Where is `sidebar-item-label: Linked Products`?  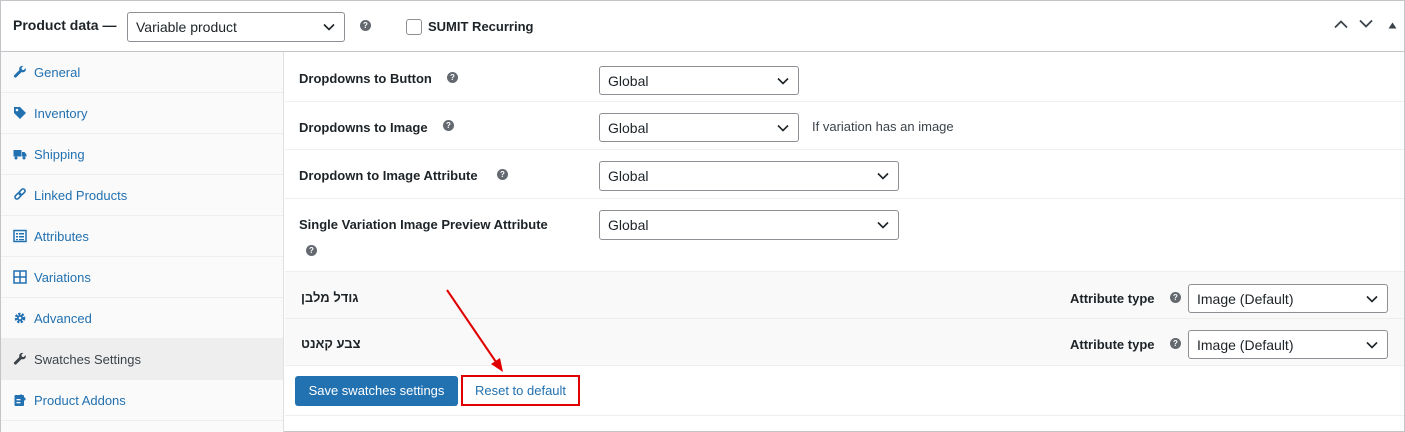
sidebar-item-label: Linked Products is located at coordinates (81, 195).